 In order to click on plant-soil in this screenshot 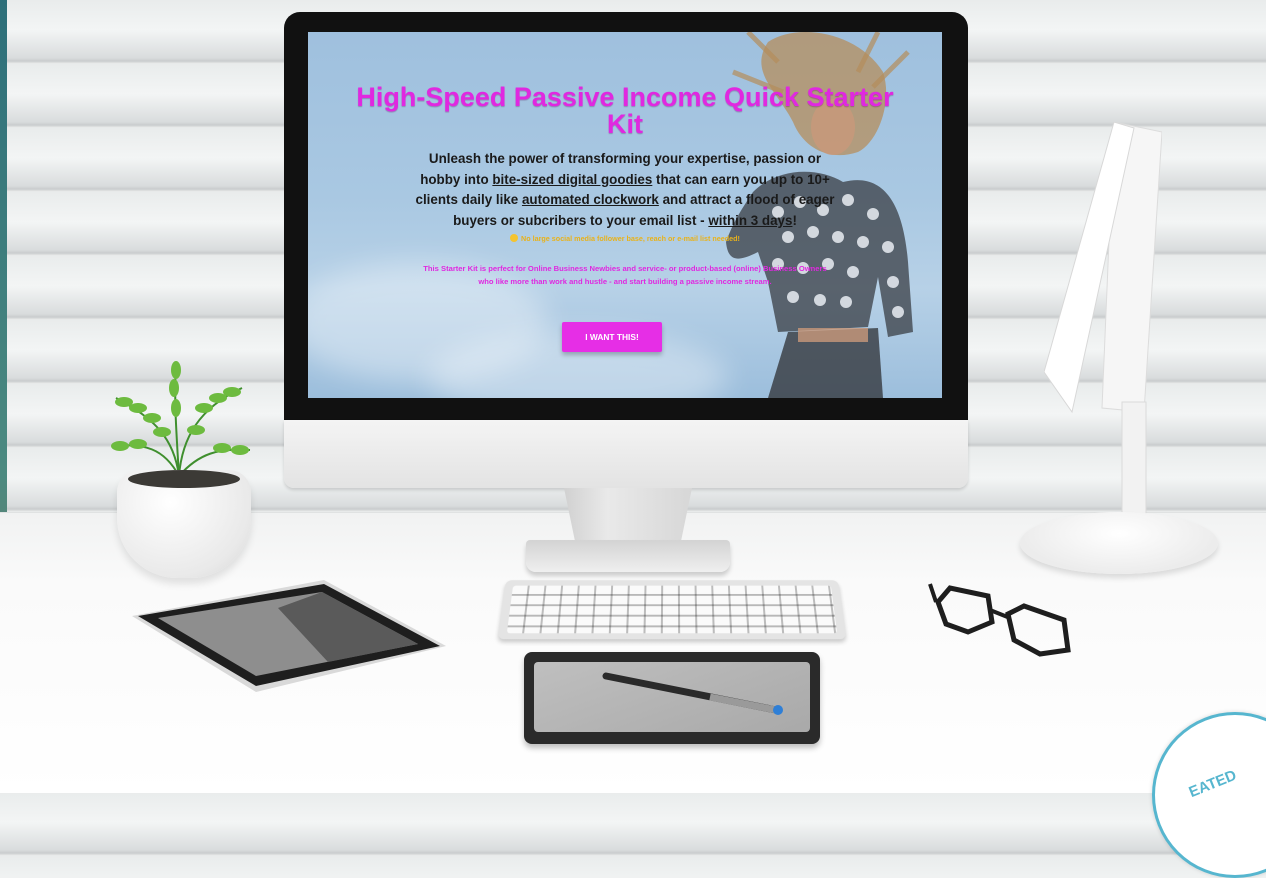, I will do `click(184, 479)`.